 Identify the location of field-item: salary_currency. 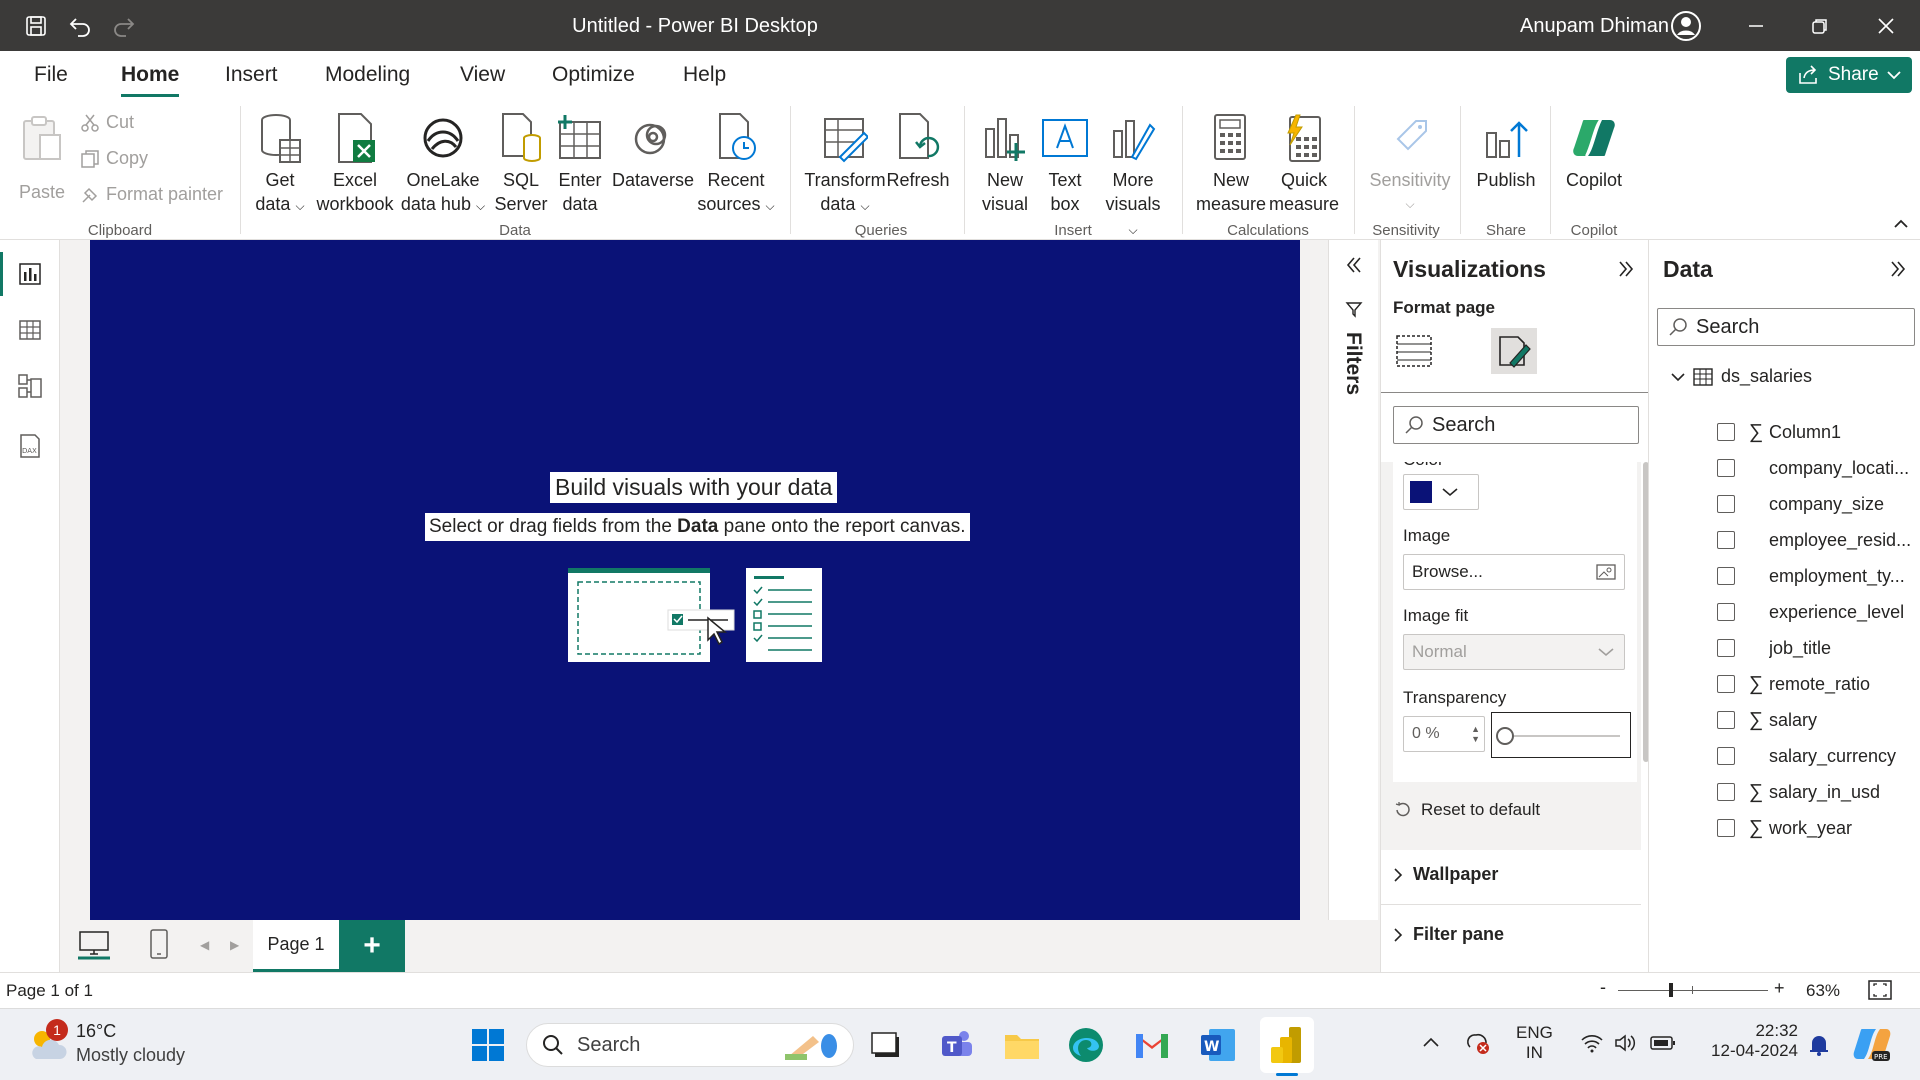
(1817, 756).